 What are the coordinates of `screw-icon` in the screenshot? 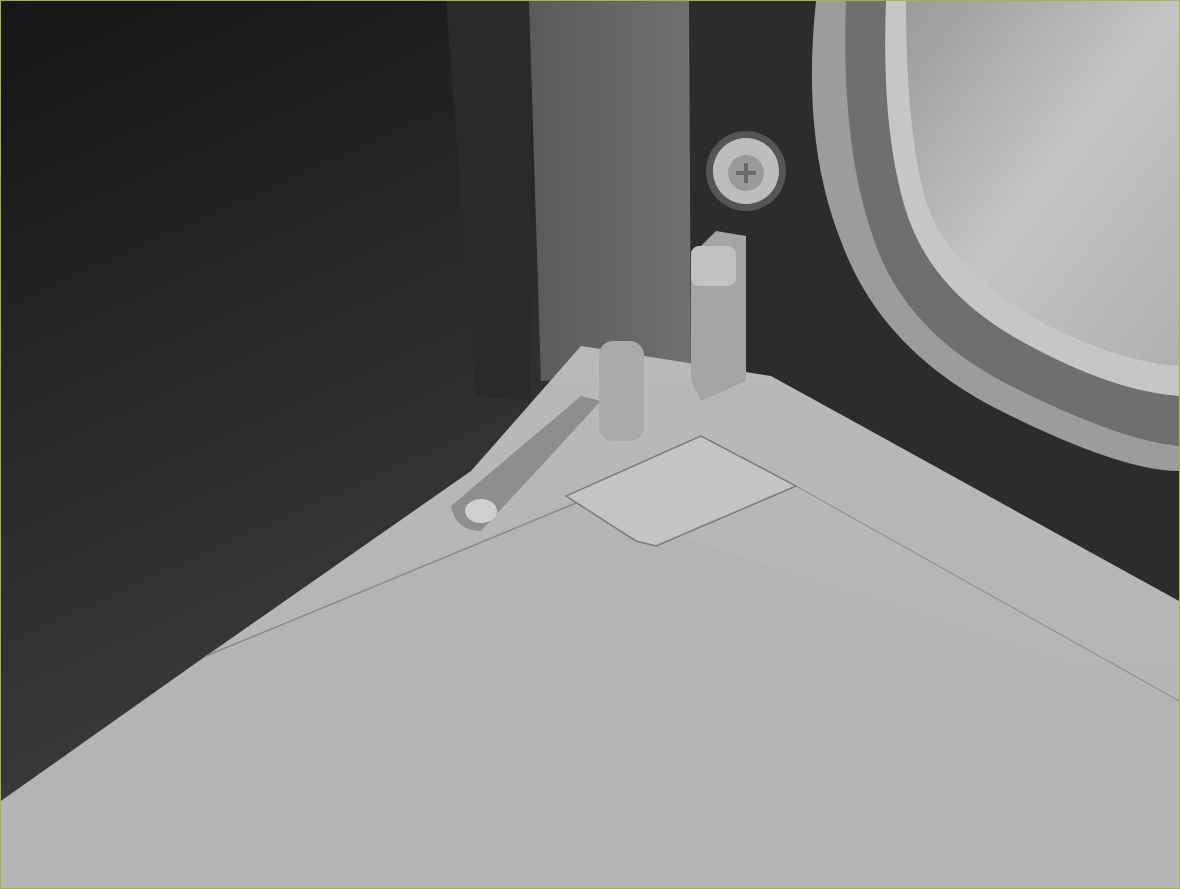 It's located at (746, 171).